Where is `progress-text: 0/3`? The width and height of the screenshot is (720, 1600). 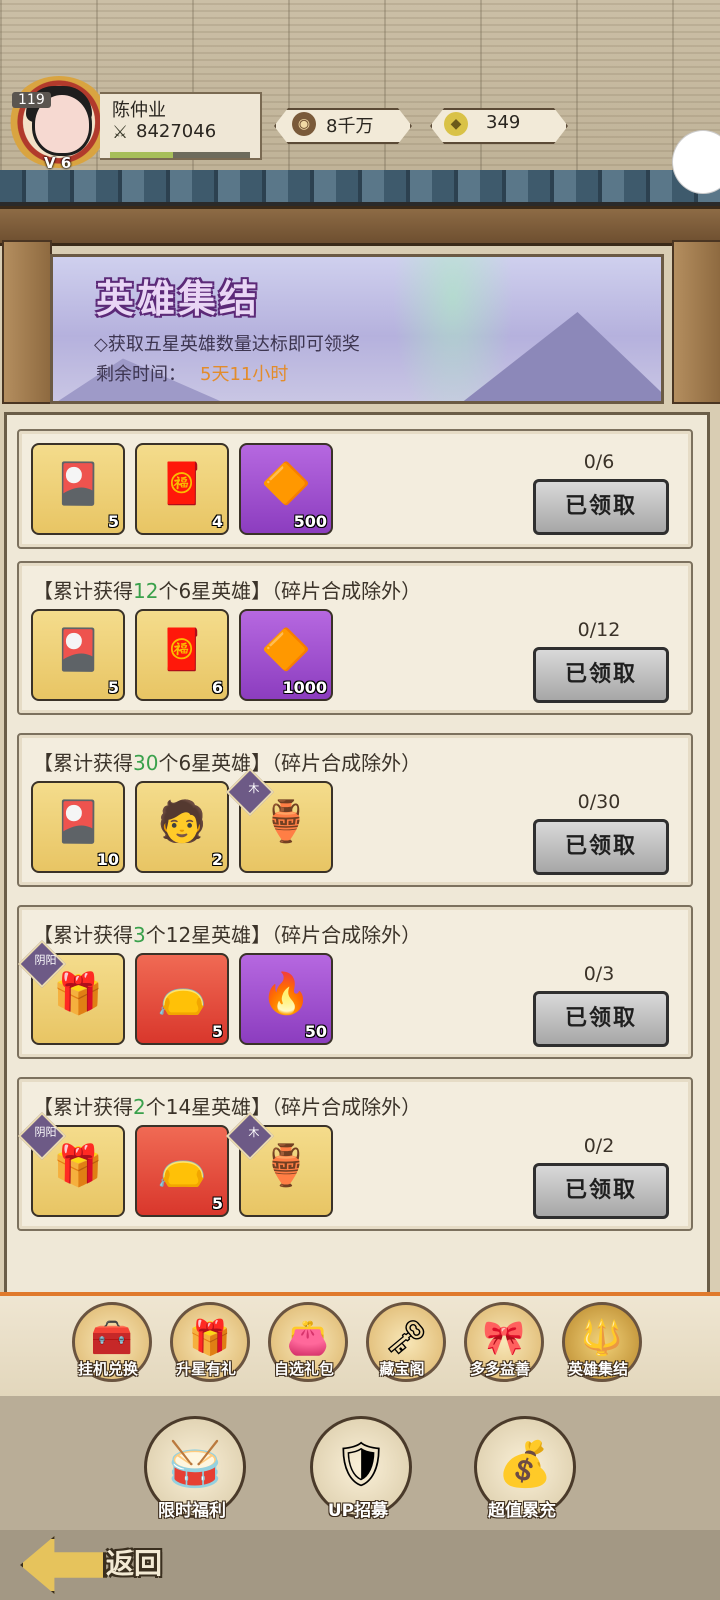 progress-text: 0/3 is located at coordinates (599, 974).